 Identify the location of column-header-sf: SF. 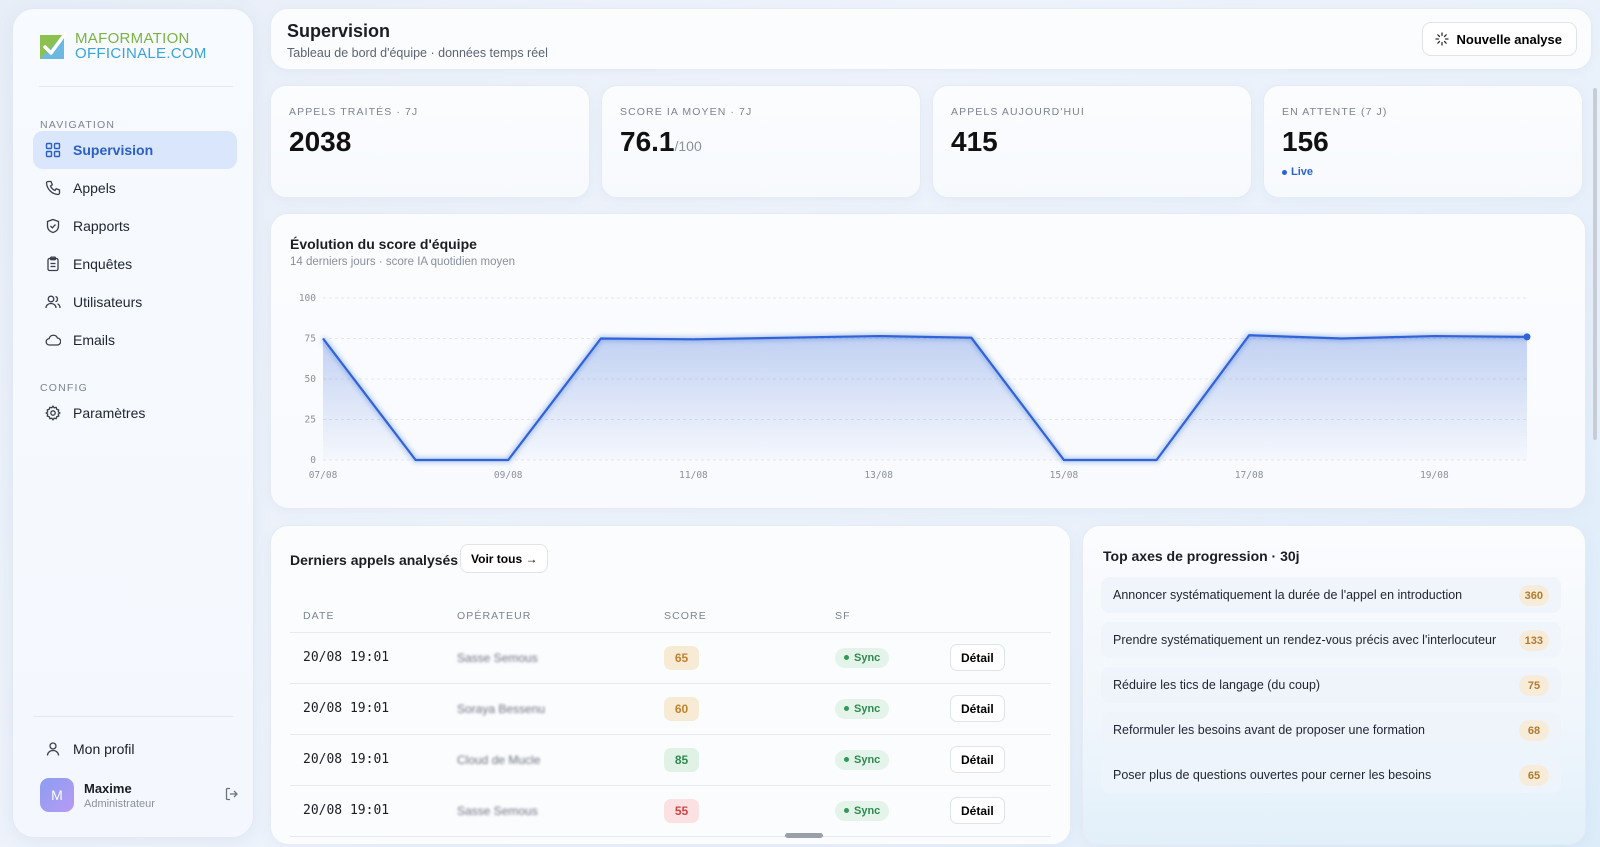
(879, 616).